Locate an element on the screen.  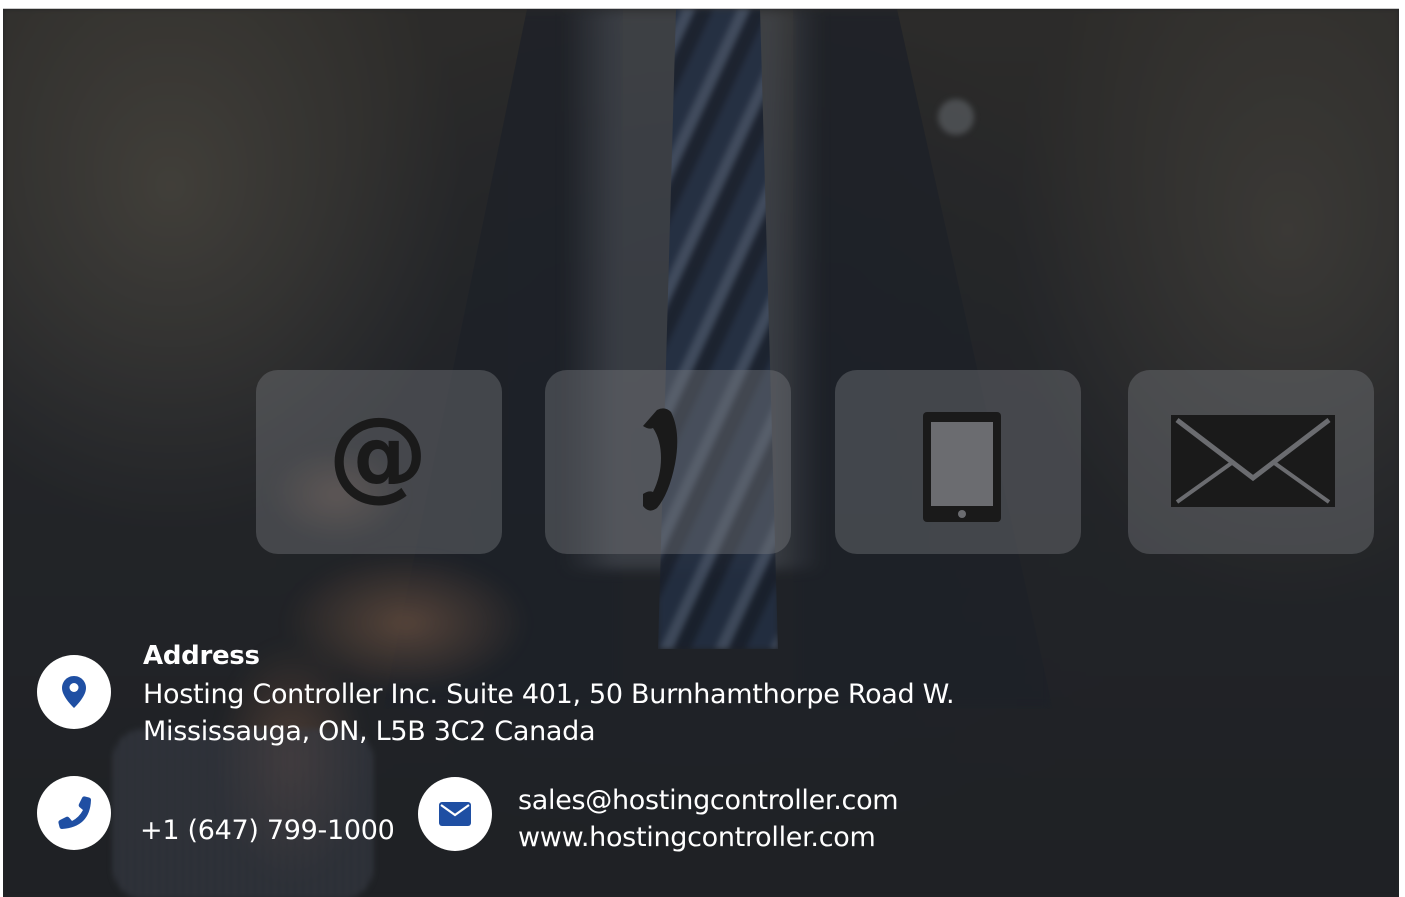
mail-envelope-icon is located at coordinates (1253, 461).